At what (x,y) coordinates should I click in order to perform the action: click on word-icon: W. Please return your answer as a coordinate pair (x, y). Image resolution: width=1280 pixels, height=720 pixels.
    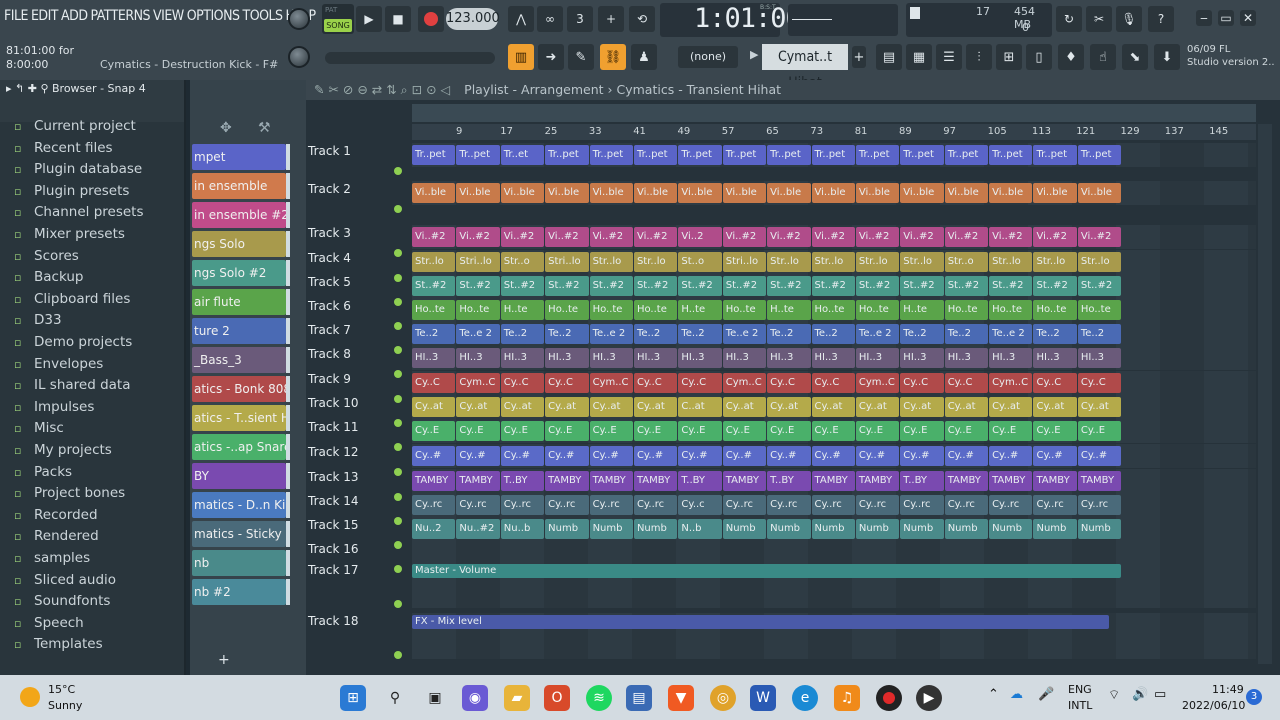
    Looking at the image, I should click on (763, 698).